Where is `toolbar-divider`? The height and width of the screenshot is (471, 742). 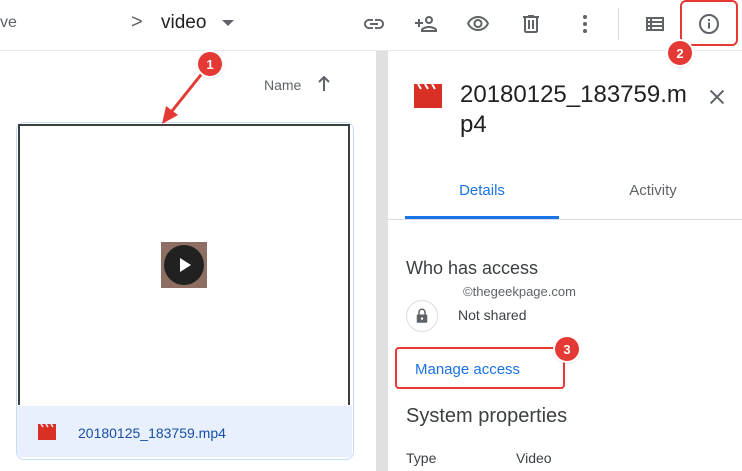
toolbar-divider is located at coordinates (618, 24).